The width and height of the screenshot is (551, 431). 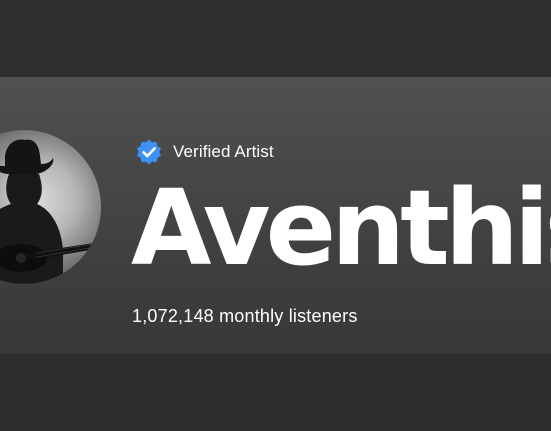 I want to click on artist-photo, so click(x=50, y=207).